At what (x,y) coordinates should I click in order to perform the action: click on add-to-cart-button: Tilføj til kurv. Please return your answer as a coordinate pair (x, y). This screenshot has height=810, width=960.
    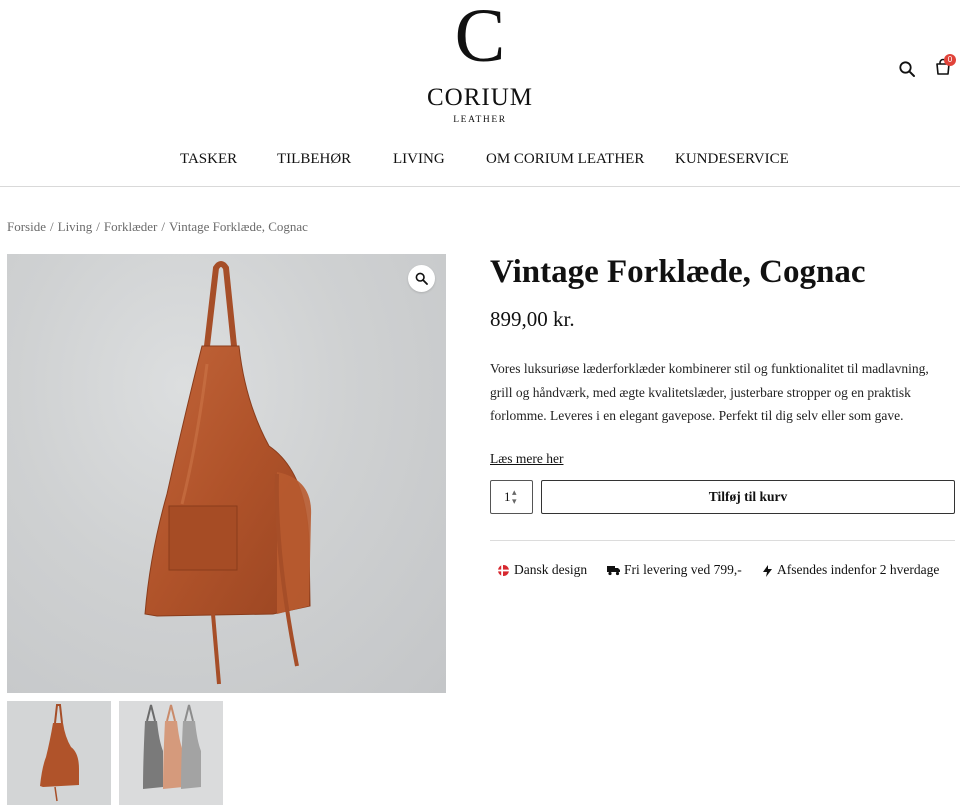
    Looking at the image, I should click on (748, 497).